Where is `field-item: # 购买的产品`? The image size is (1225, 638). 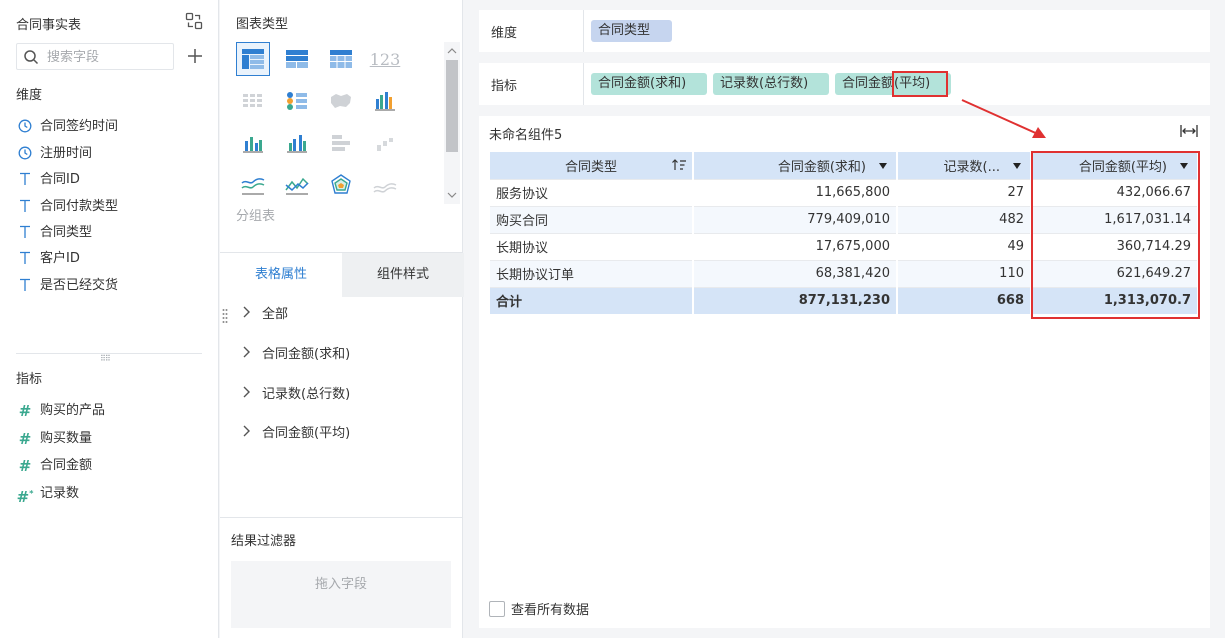
field-item: # 购买的产品 is located at coordinates (60, 411).